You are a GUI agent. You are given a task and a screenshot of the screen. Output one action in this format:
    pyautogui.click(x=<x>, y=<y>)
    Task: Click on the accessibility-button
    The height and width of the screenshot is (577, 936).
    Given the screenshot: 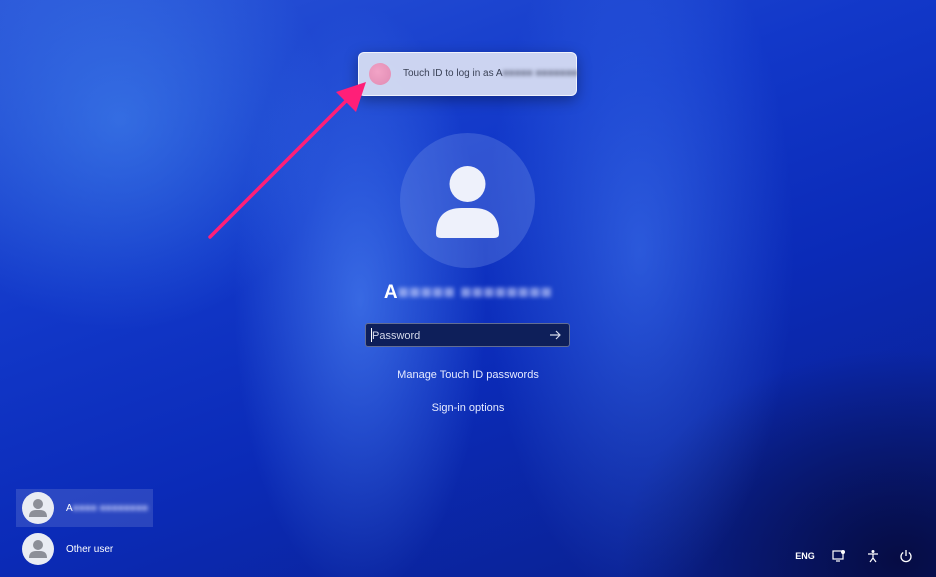 What is the action you would take?
    pyautogui.click(x=873, y=556)
    